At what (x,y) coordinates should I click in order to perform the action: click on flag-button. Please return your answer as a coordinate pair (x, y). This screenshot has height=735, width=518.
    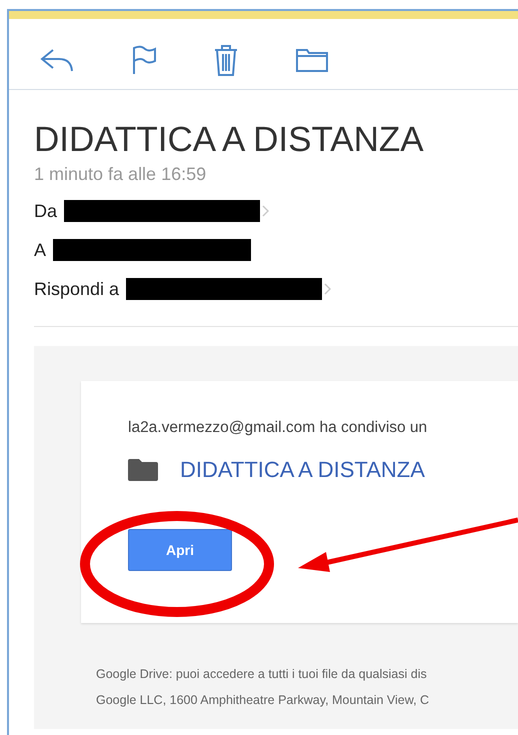
    Looking at the image, I should click on (144, 60).